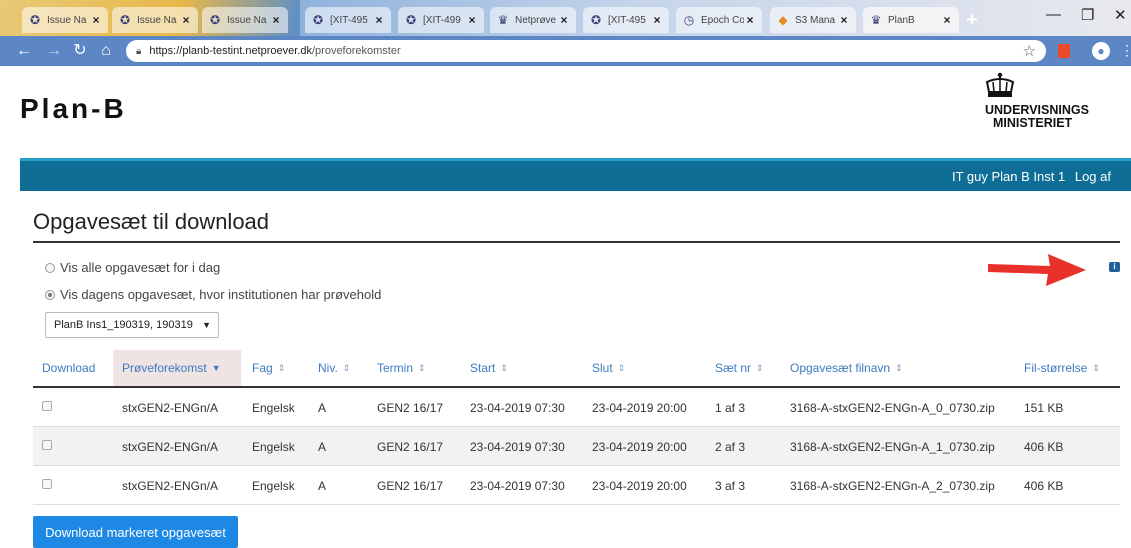 This screenshot has height=548, width=1131. Describe the element at coordinates (846, 368) in the screenshot. I see `col-filnavn: Opgavesæt filnavn ⇕` at that location.